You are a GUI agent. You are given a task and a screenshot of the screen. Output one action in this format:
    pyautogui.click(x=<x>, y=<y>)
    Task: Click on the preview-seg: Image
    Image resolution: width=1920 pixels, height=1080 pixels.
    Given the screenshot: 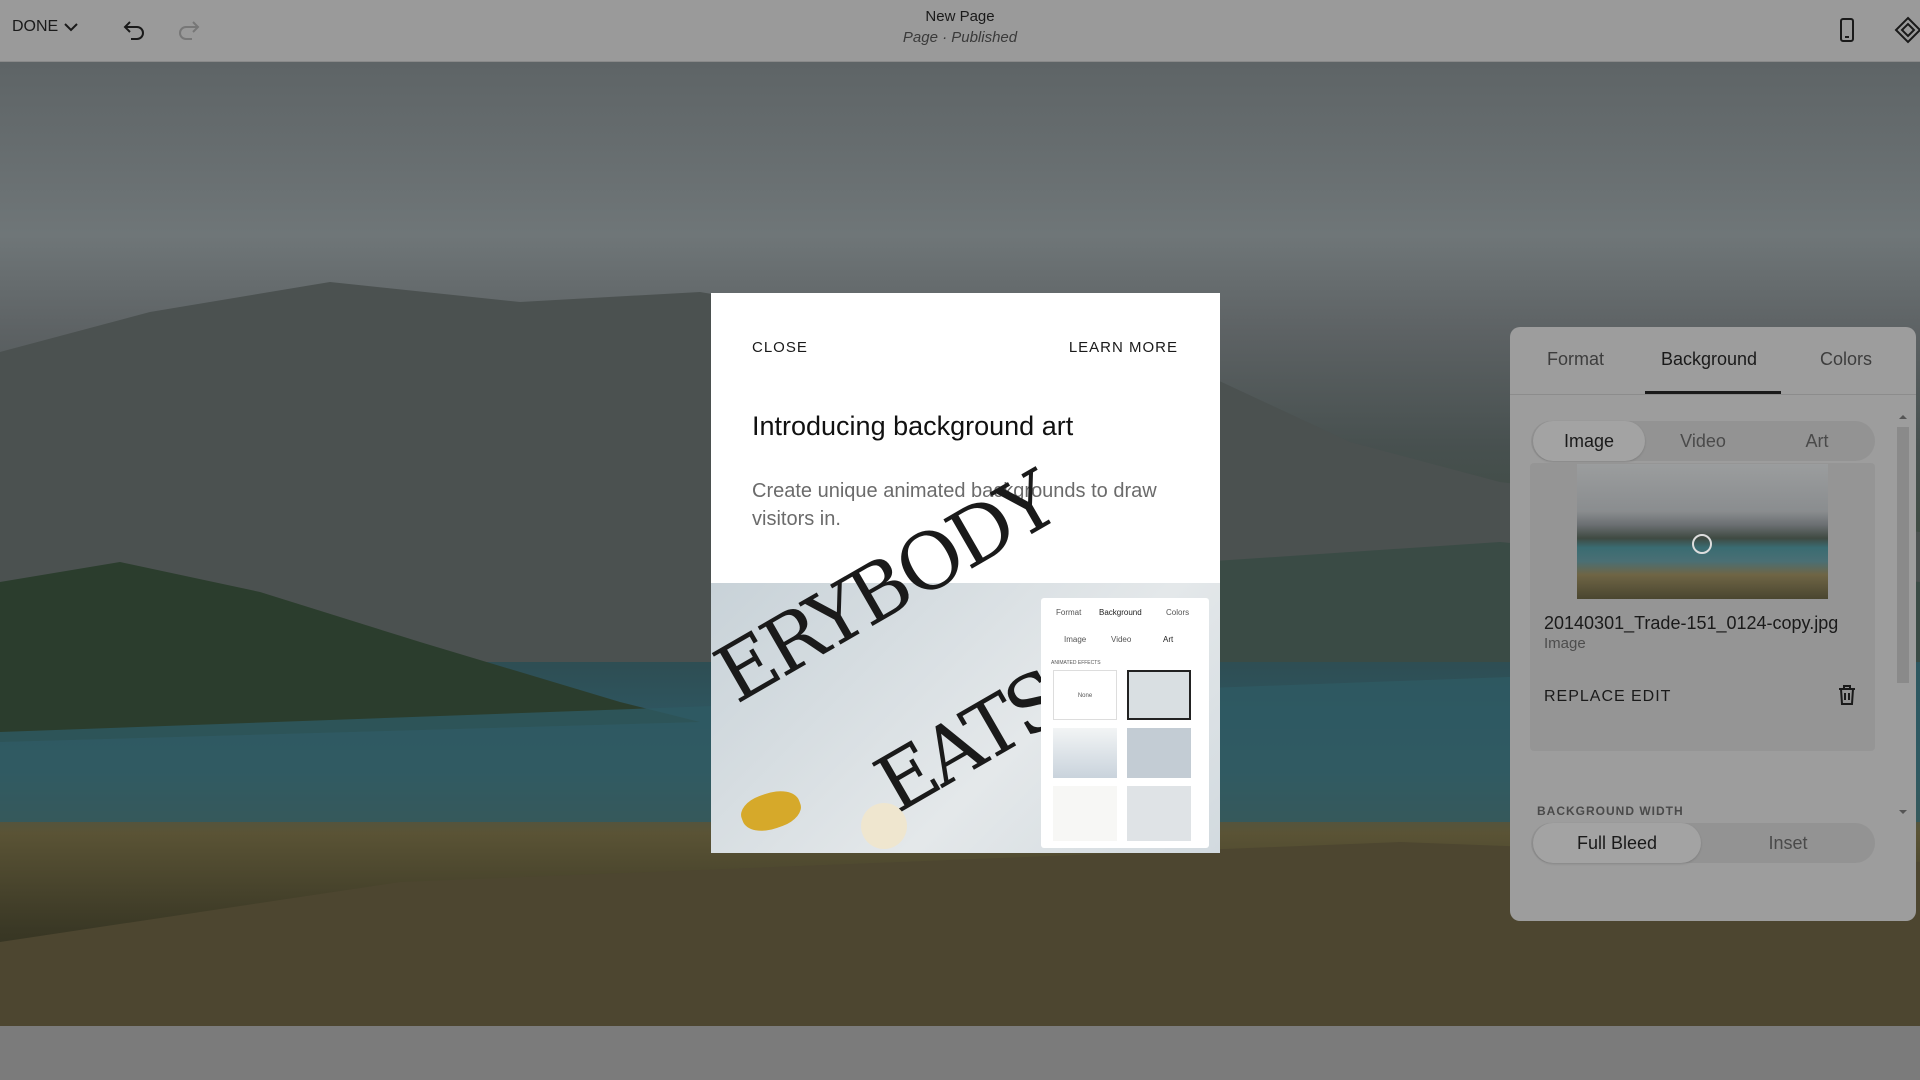 What is the action you would take?
    pyautogui.click(x=1075, y=639)
    